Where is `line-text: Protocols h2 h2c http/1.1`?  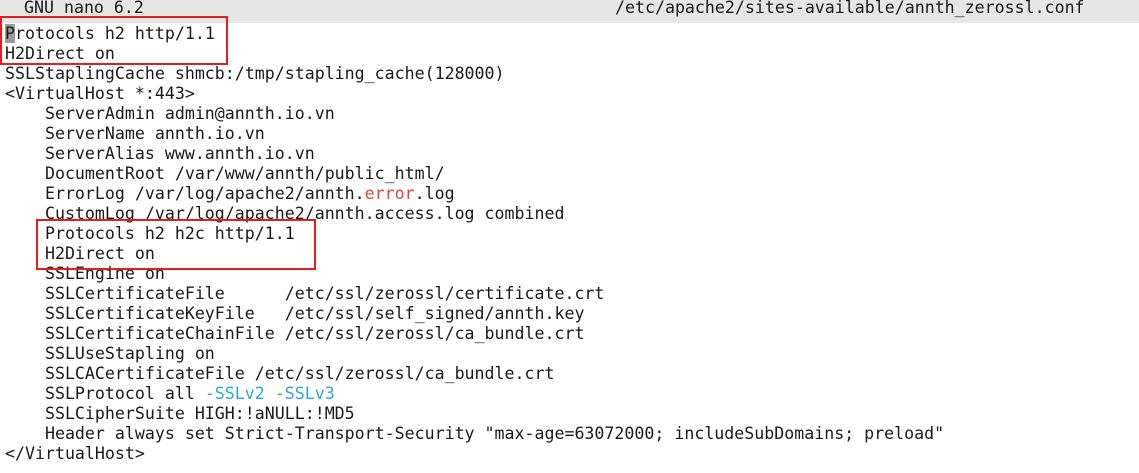
line-text: Protocols h2 h2c http/1.1 is located at coordinates (150, 233).